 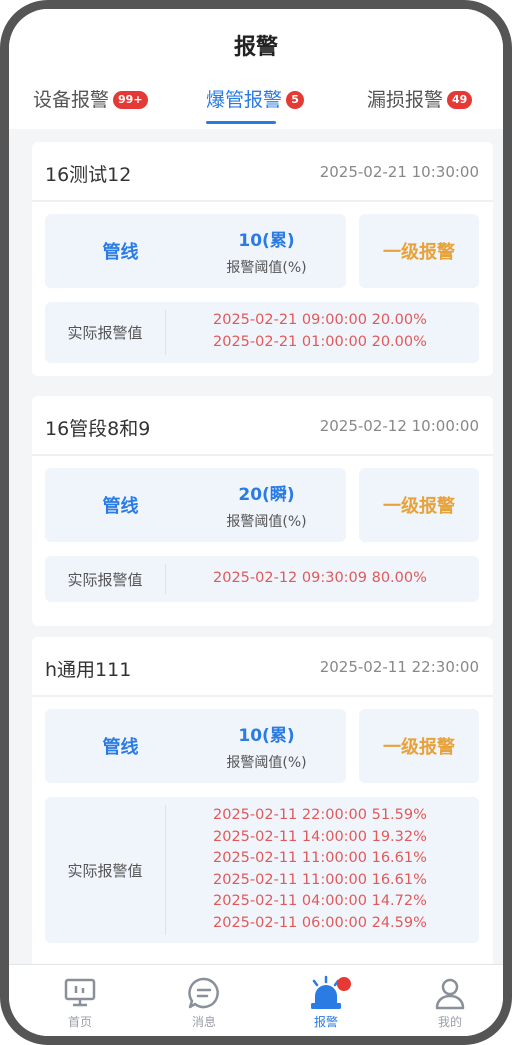 What do you see at coordinates (98, 429) in the screenshot?
I see `card-pipe-name: 16管段8和9` at bounding box center [98, 429].